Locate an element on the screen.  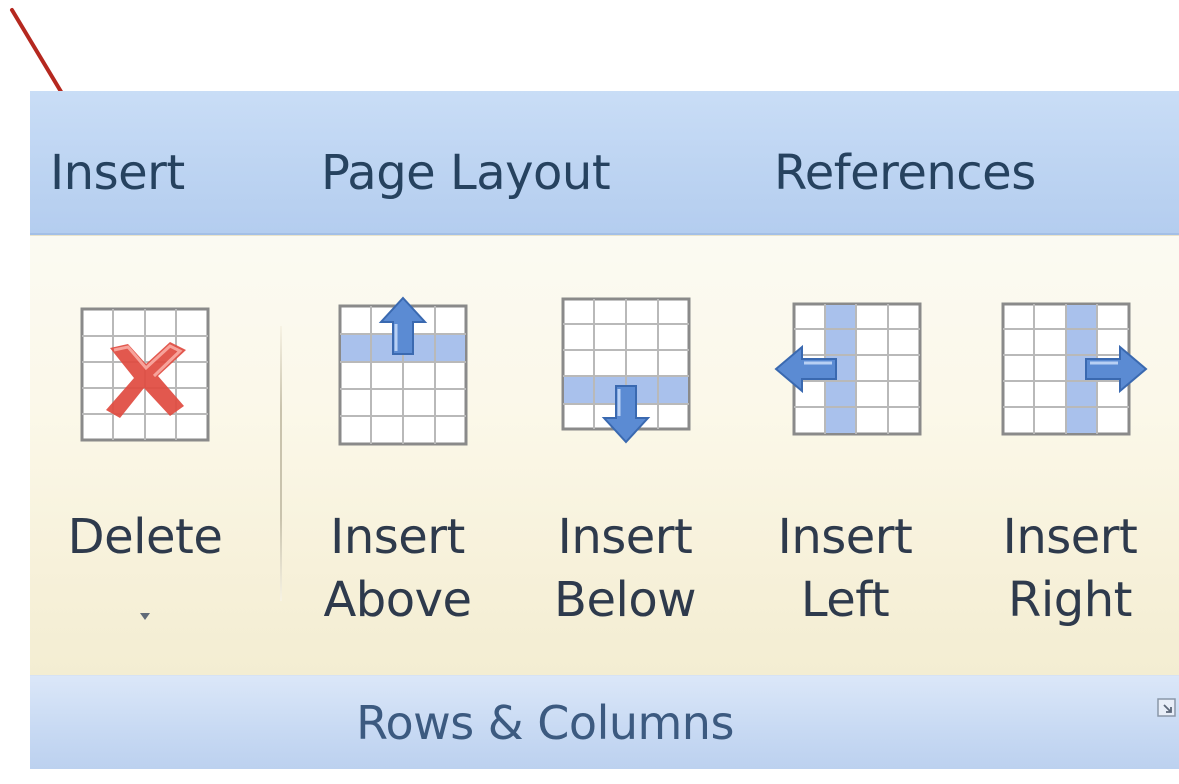
insert-left-button: Insert Left is located at coordinates (845, 456).